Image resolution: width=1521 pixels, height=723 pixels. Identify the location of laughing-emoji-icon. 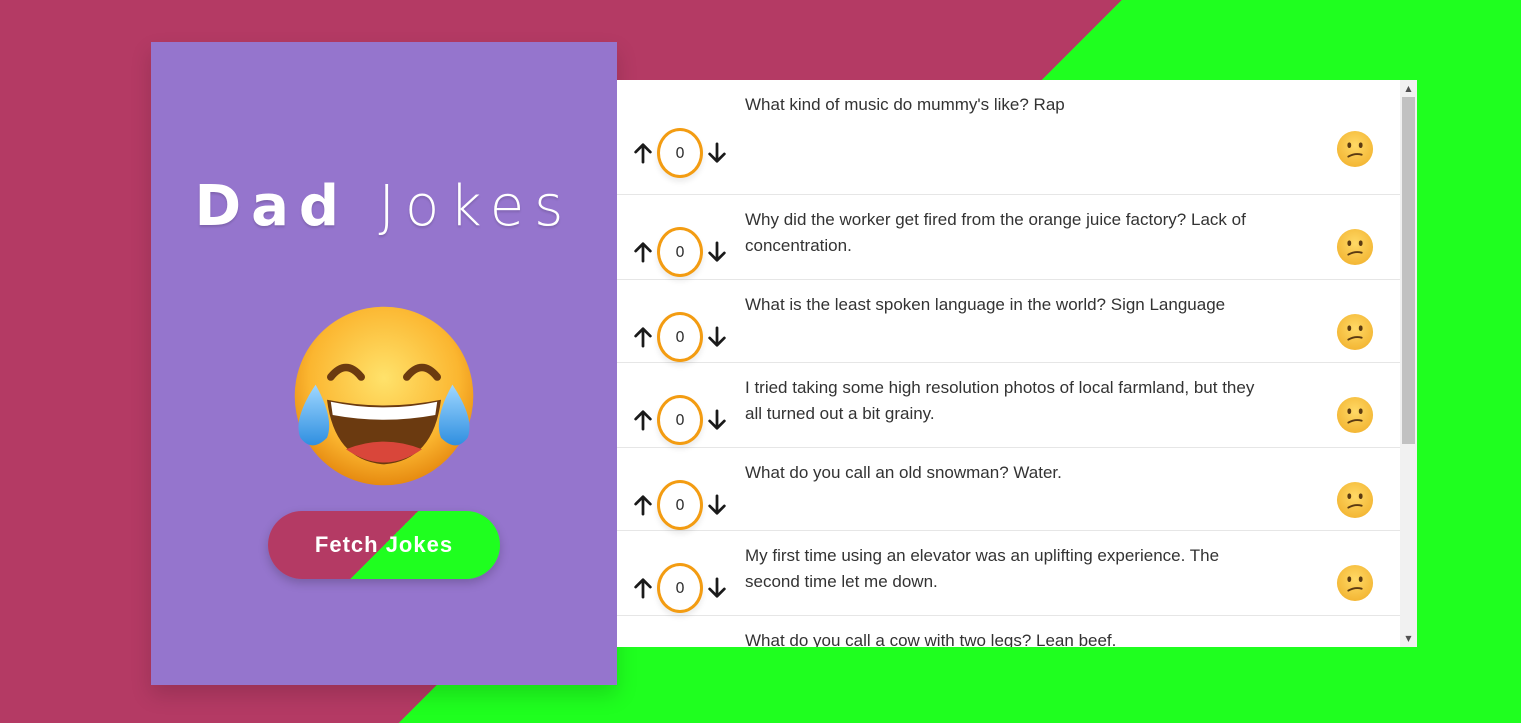
(384, 396).